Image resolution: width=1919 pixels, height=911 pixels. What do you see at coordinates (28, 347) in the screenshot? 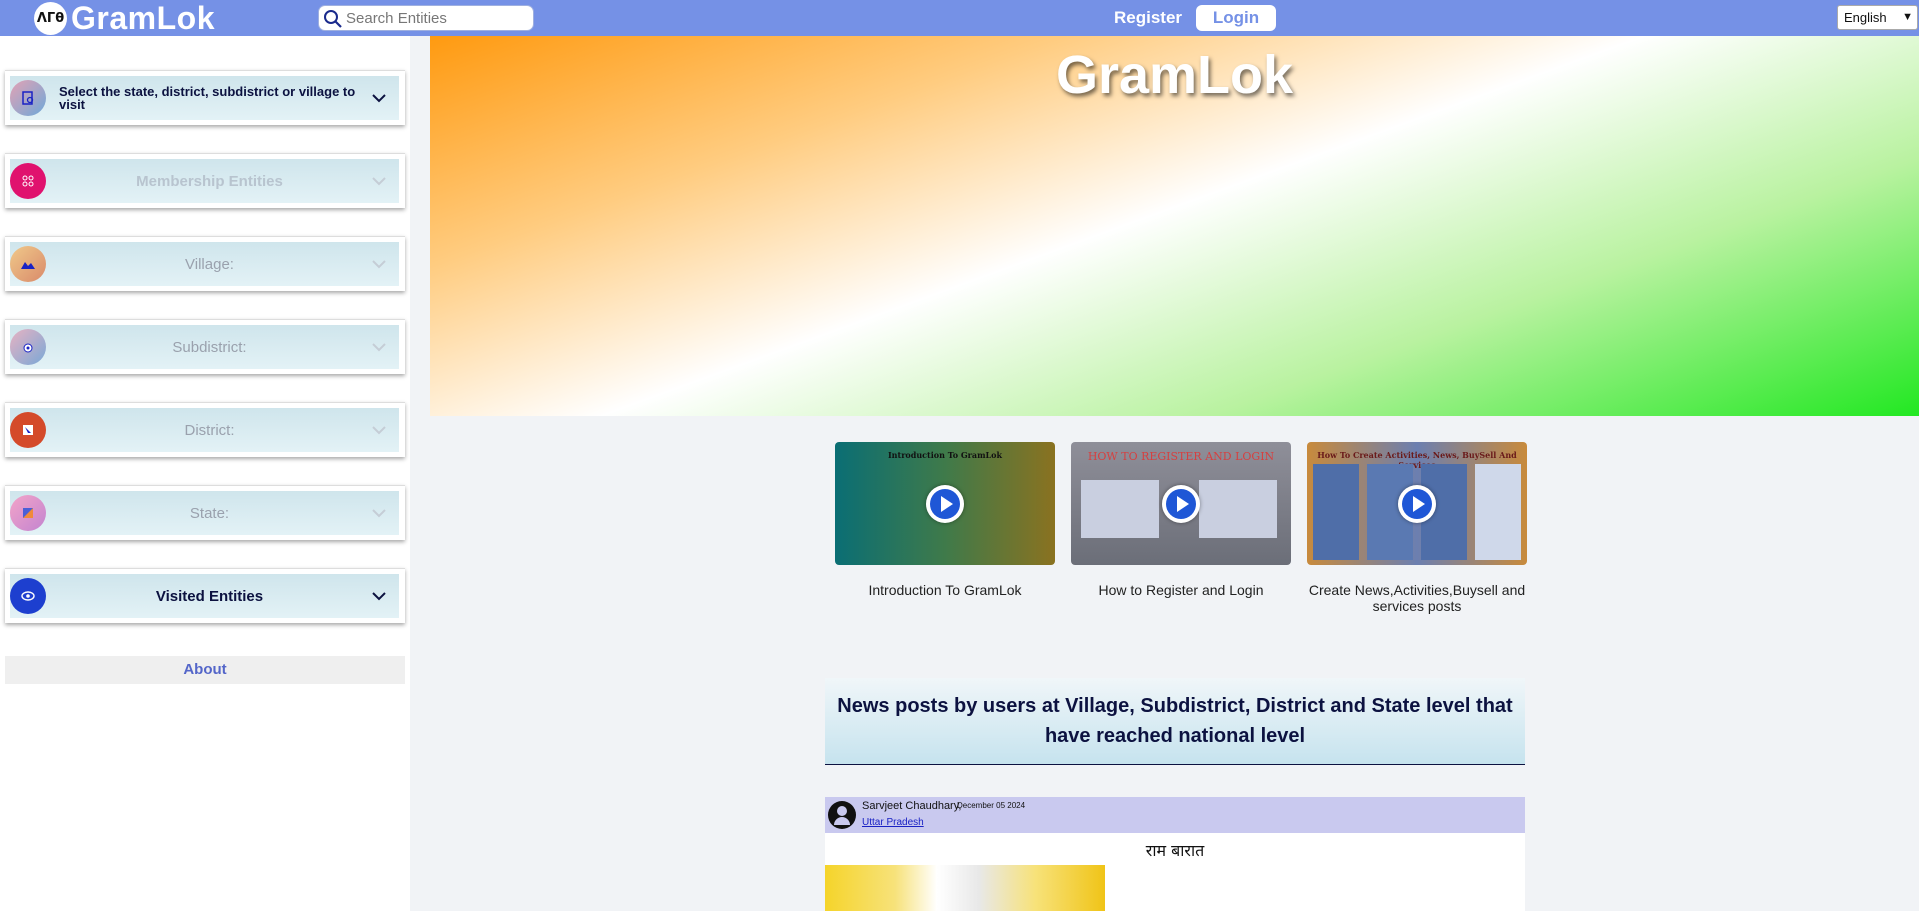
I see `subdistrict-icon` at bounding box center [28, 347].